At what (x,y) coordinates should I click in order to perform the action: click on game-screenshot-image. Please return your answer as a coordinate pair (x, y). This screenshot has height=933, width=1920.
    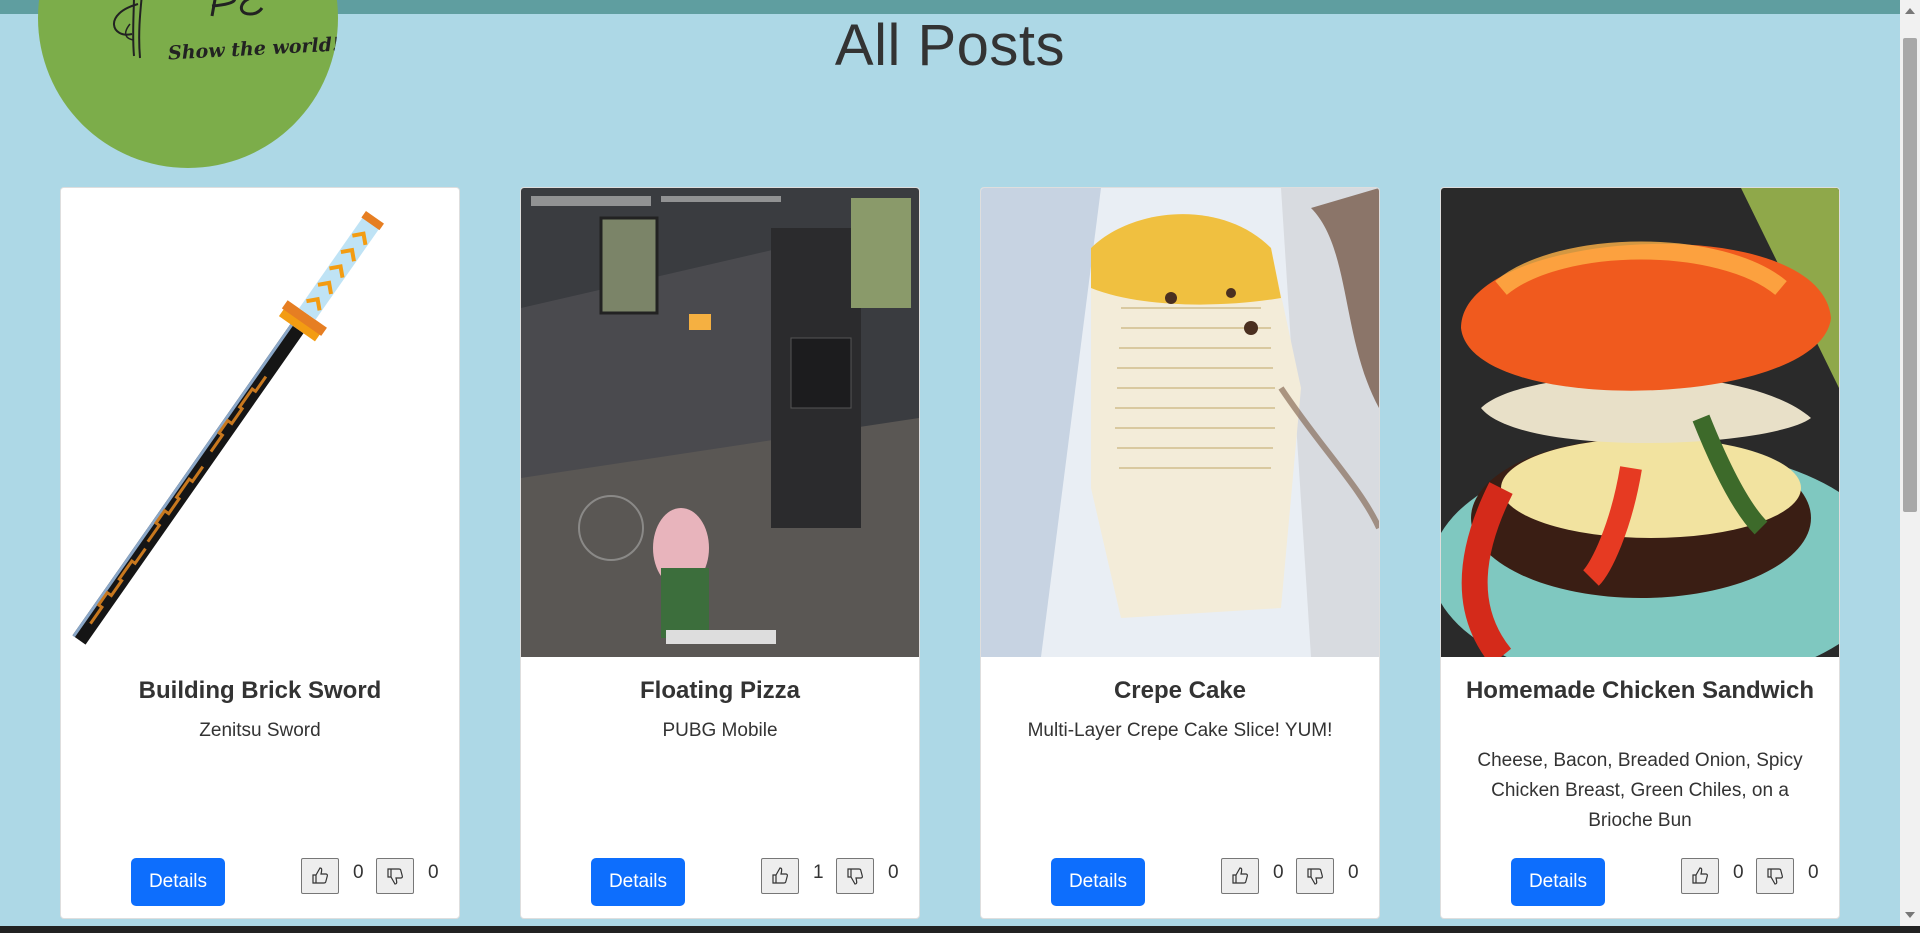
    Looking at the image, I should click on (720, 422).